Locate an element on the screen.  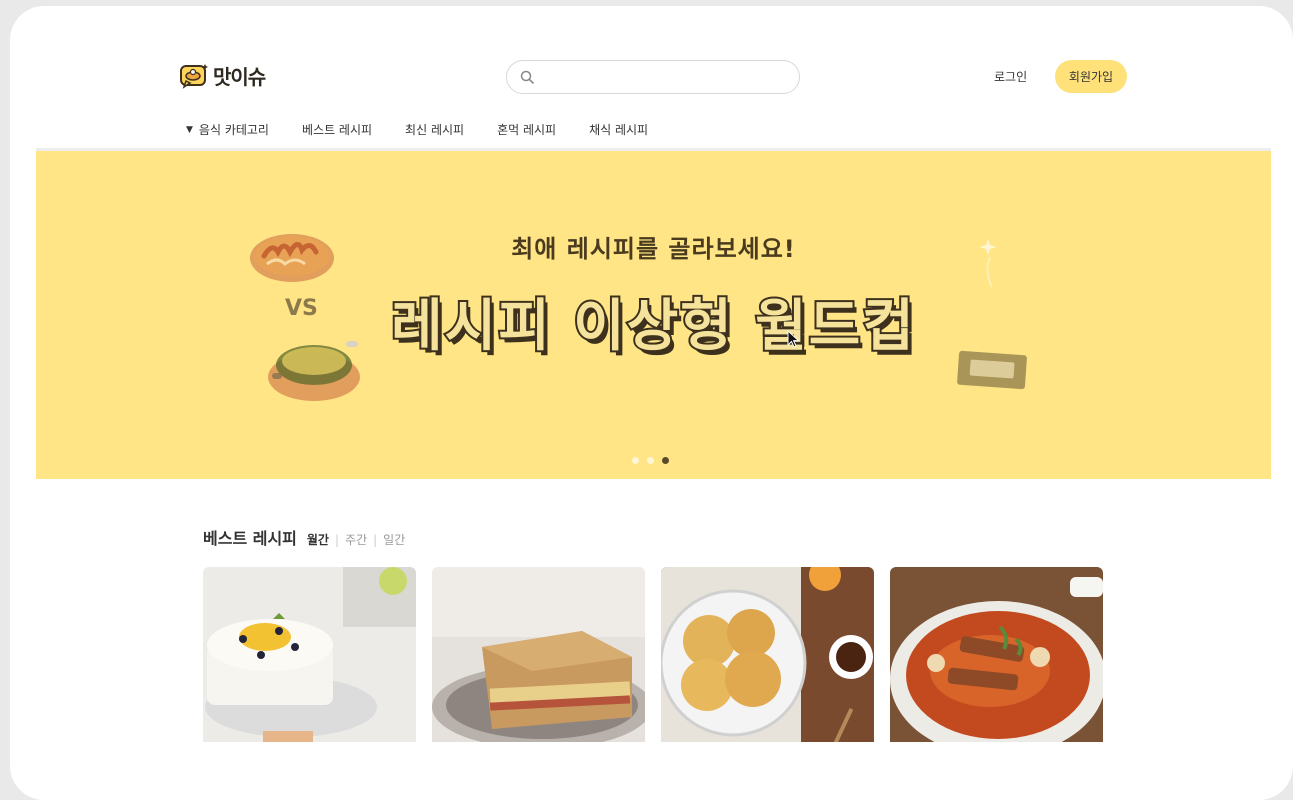
sparkle-icon is located at coordinates (988, 263).